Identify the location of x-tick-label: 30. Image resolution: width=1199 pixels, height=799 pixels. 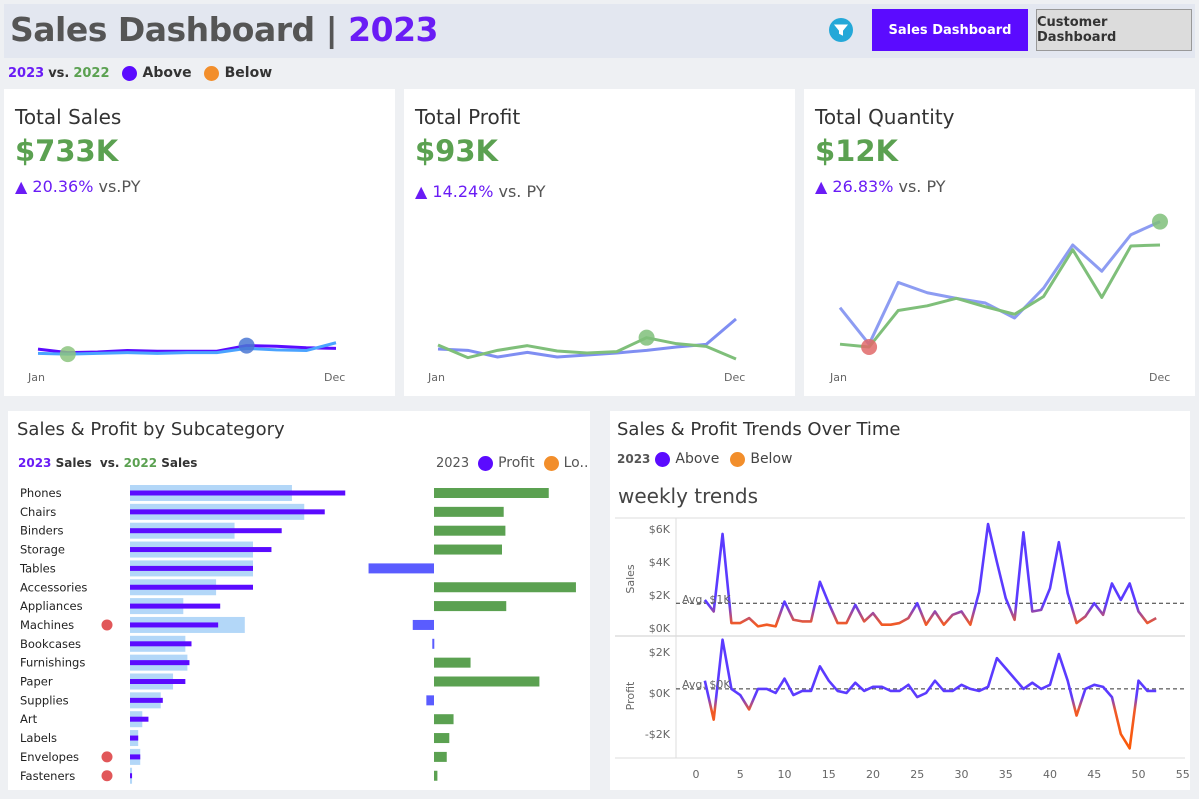
(962, 774).